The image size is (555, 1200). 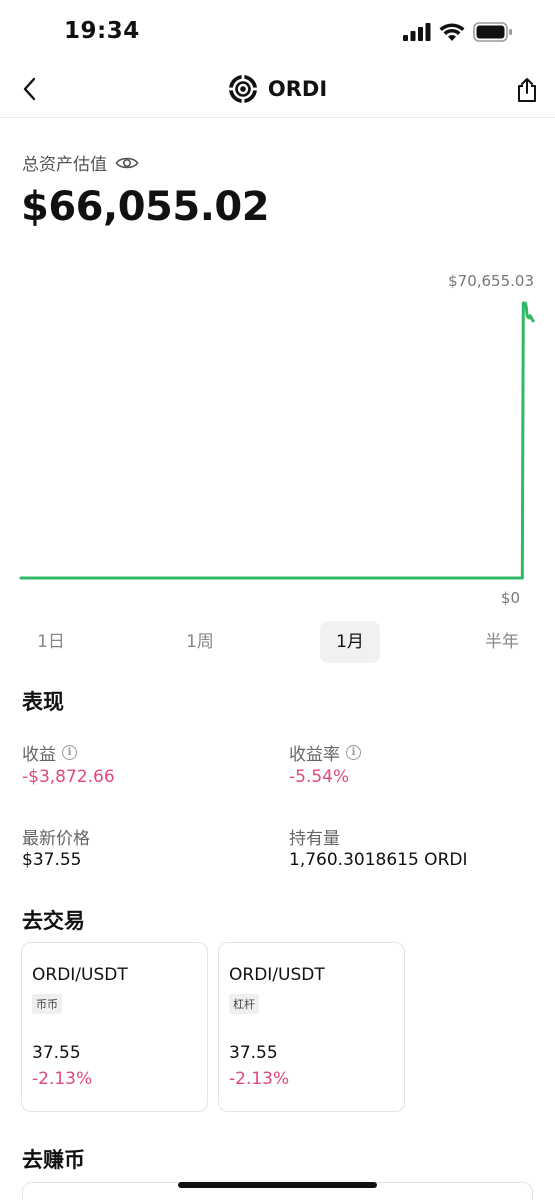 What do you see at coordinates (114, 1027) in the screenshot?
I see `trade-card-spot: ORDI/USDT 币币 37.55 -2.13%` at bounding box center [114, 1027].